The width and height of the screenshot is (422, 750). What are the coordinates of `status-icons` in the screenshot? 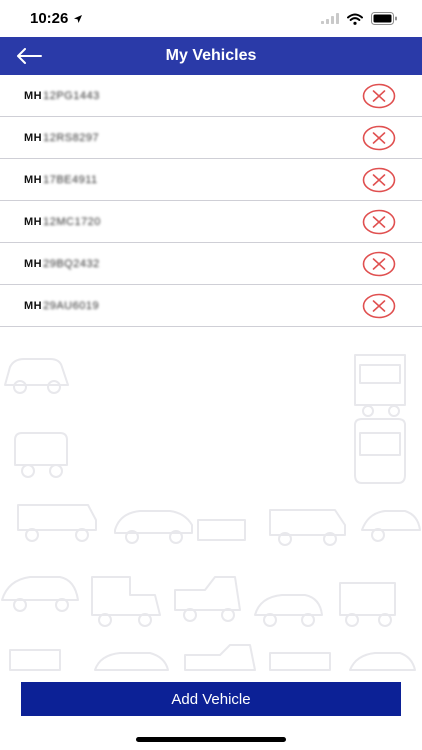 It's located at (359, 18).